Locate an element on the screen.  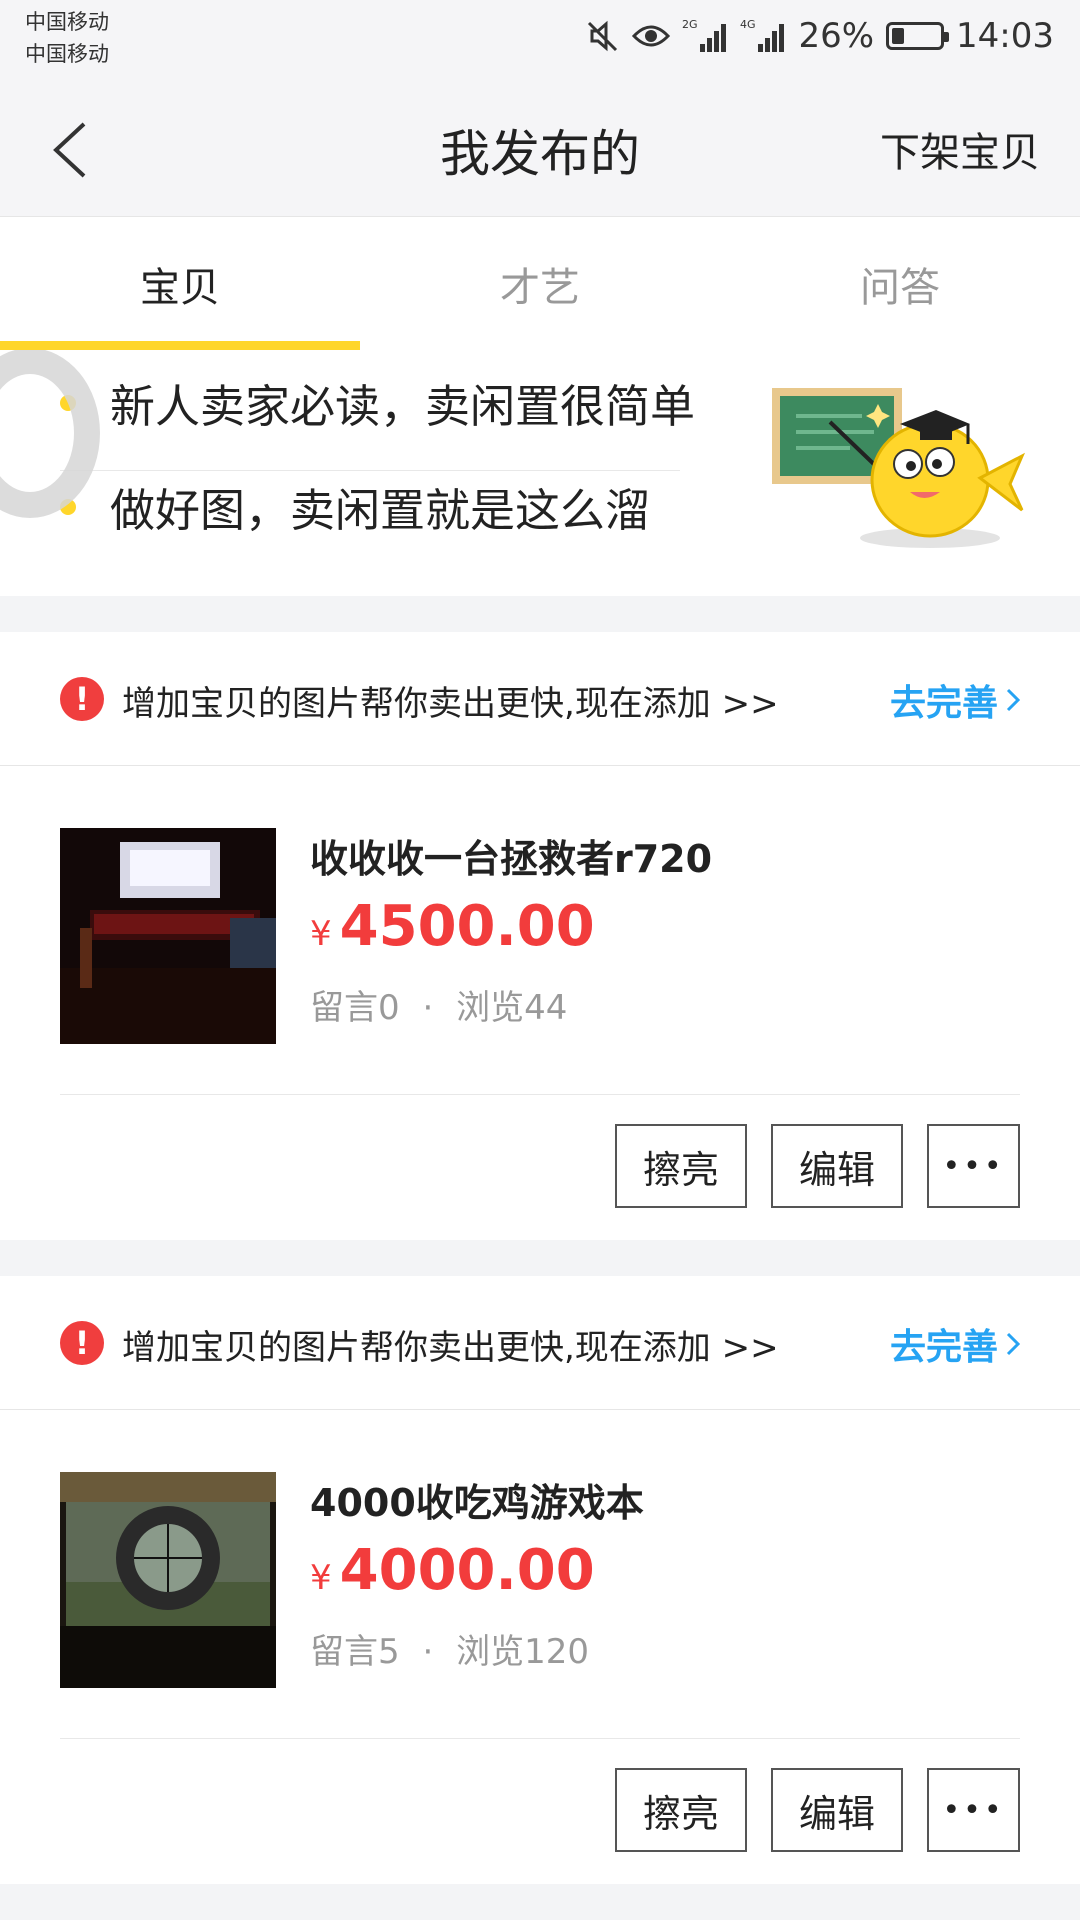
network-4g-label: 4G is located at coordinates (748, 24).